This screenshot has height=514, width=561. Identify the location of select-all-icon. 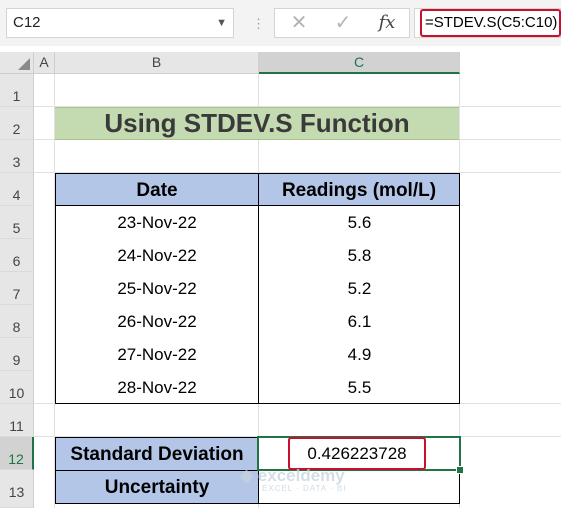
(24, 64).